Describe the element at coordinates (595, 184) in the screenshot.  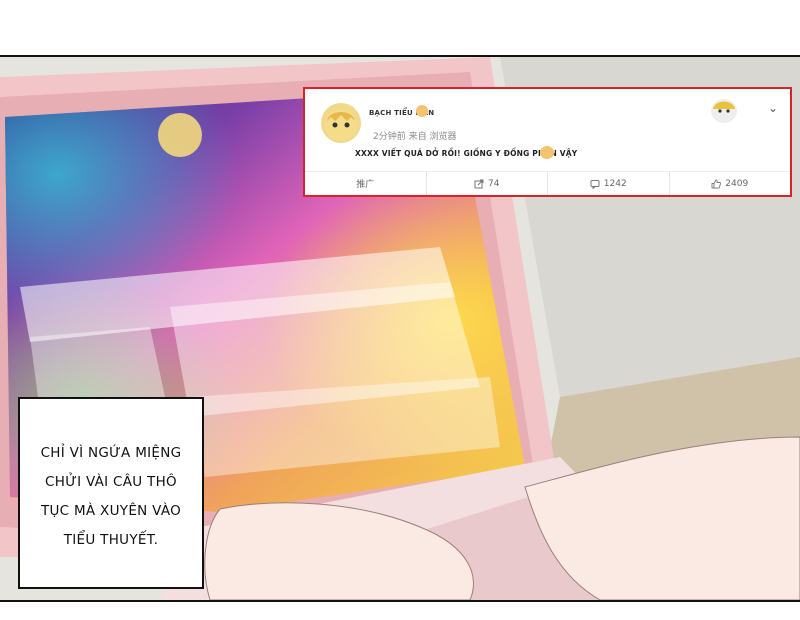
I see `comment-icon` at that location.